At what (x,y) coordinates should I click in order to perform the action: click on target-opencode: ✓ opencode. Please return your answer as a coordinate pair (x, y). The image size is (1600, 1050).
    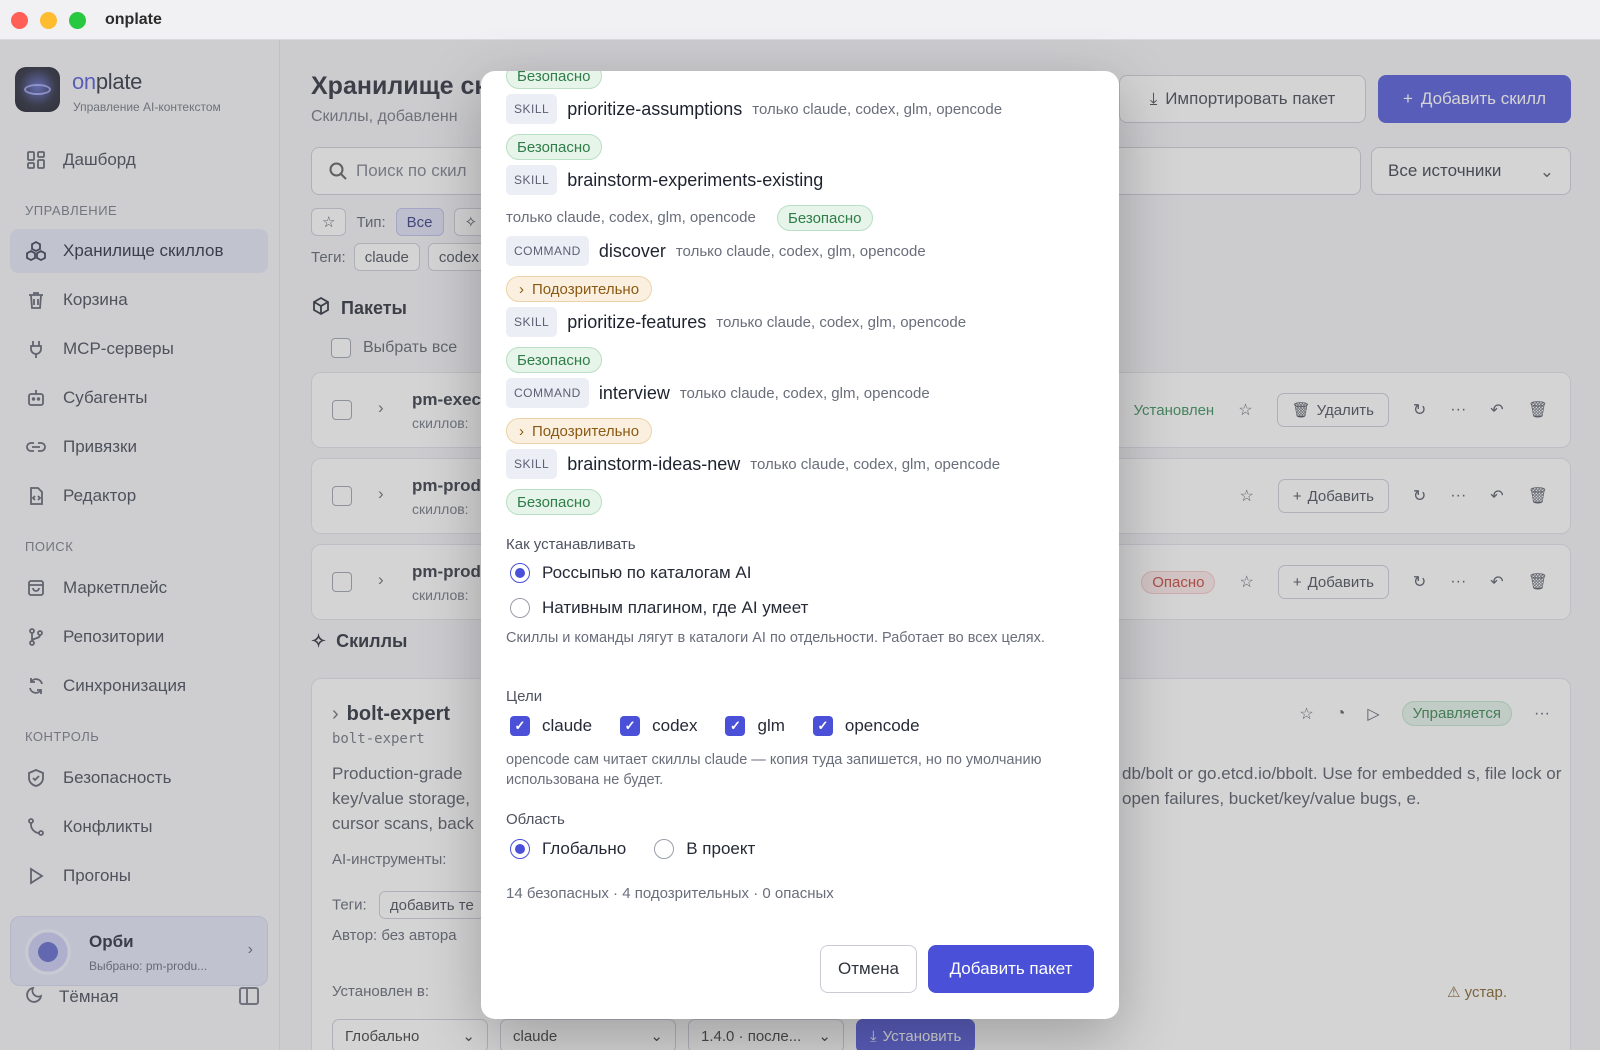
    Looking at the image, I should click on (866, 726).